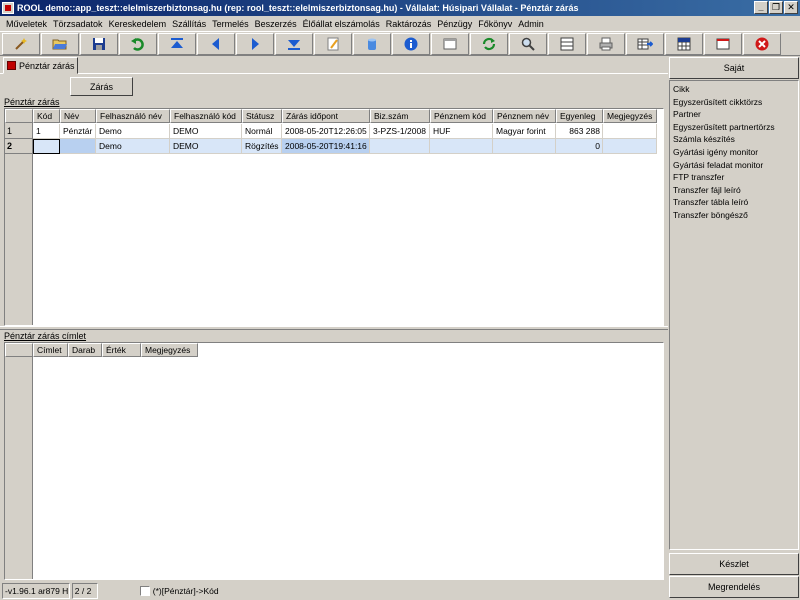  I want to click on list-item: Transzfer fájl leíró, so click(734, 190).